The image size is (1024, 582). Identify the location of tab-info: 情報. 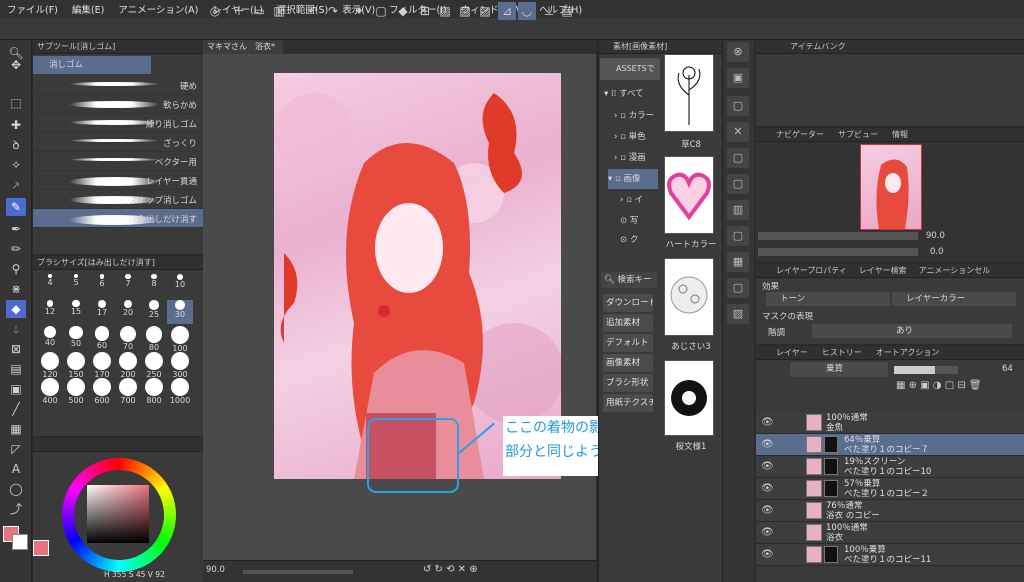
(900, 134).